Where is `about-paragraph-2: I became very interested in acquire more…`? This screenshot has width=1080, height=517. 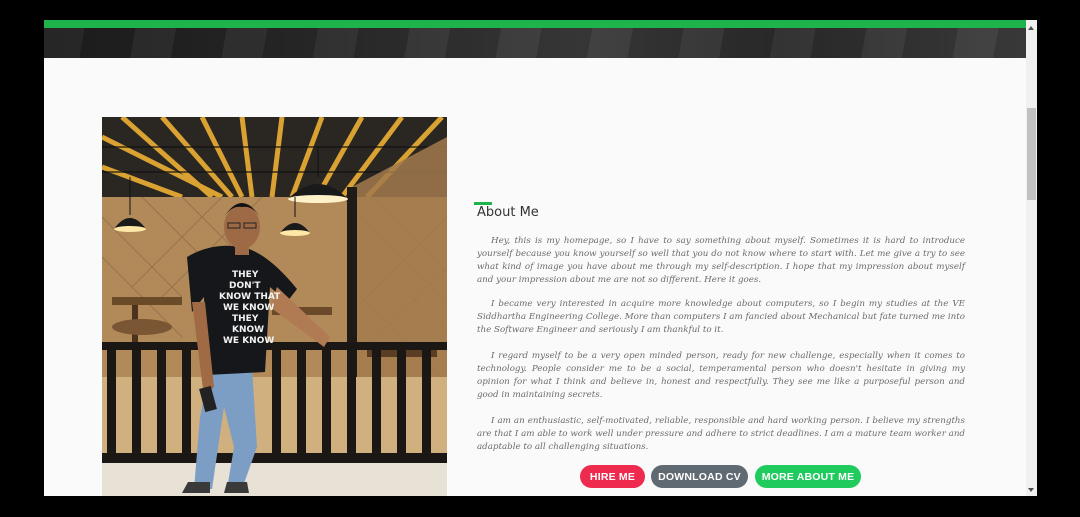
about-paragraph-2: I became very interested in acquire more… is located at coordinates (721, 317).